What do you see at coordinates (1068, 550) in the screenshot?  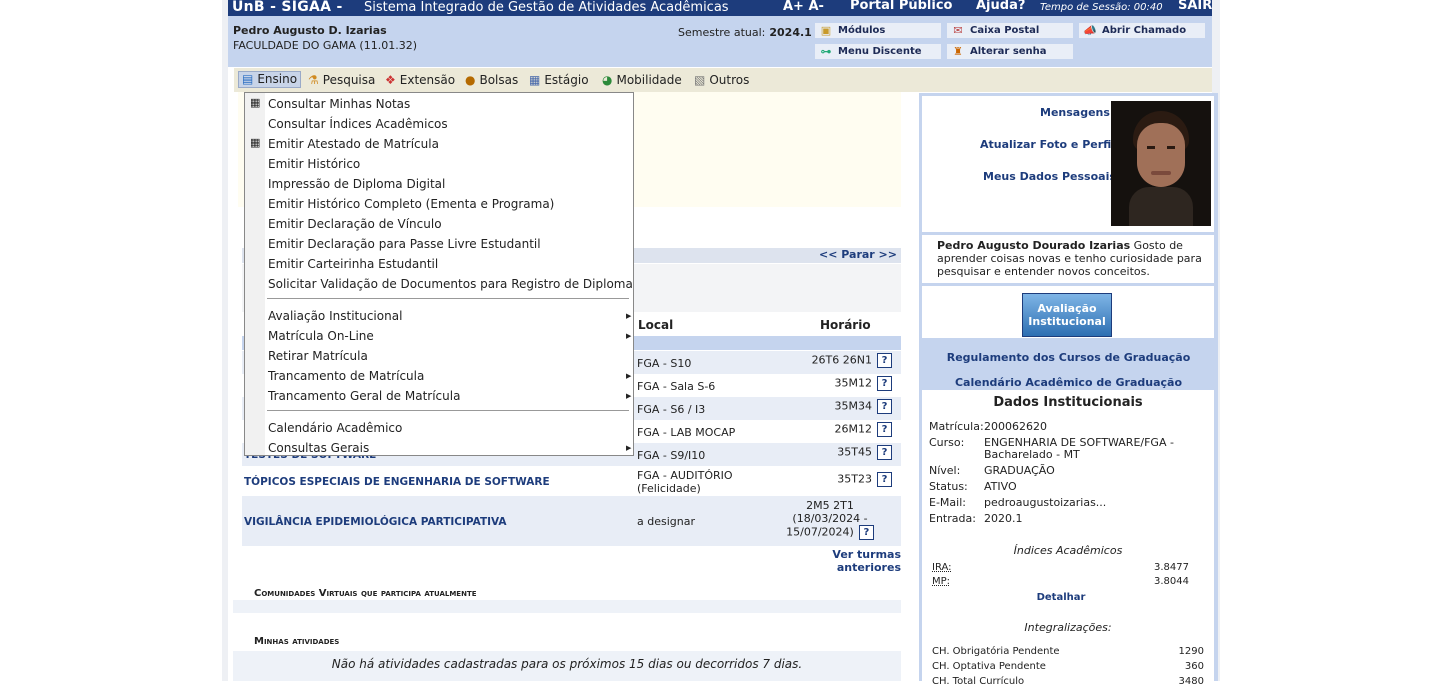 I see `indices-title: Índices Acadêmicos` at bounding box center [1068, 550].